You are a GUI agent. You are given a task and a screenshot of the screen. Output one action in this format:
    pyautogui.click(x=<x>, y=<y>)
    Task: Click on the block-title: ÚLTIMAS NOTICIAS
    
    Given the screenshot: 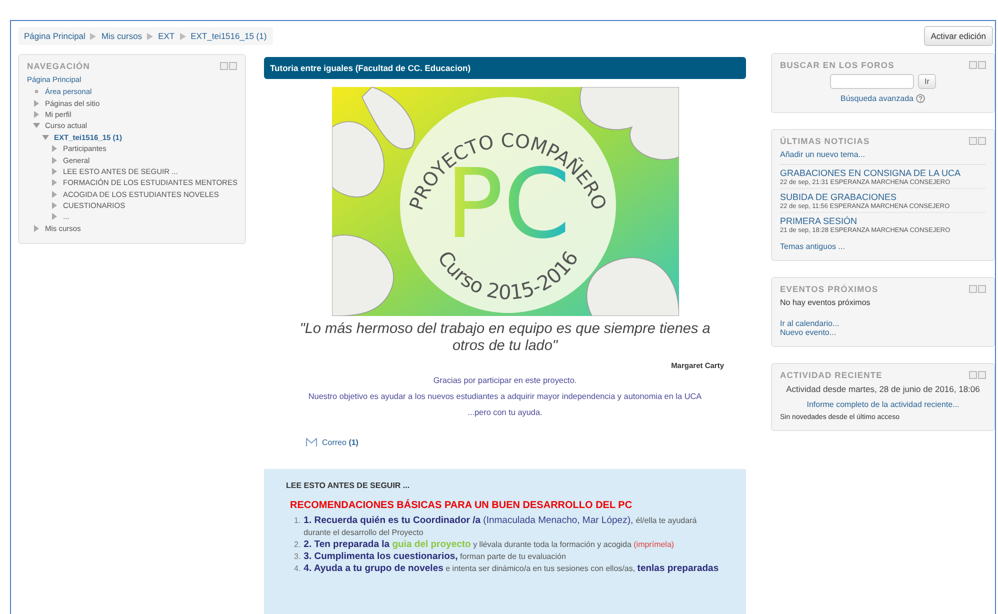 What is the action you would take?
    pyautogui.click(x=825, y=141)
    